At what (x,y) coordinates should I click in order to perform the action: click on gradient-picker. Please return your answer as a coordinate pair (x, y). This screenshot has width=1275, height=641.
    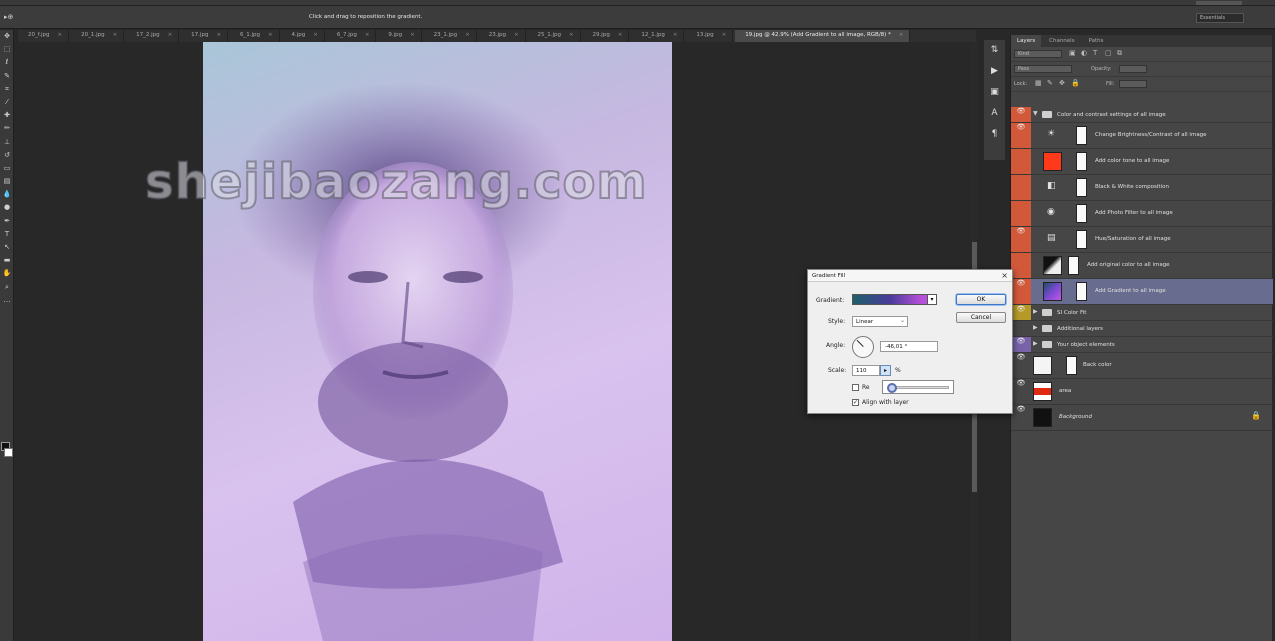
    Looking at the image, I should click on (894, 299).